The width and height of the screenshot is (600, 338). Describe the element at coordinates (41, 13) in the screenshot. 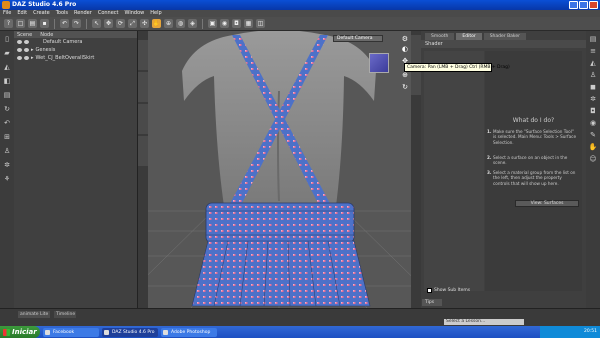

I see `menu-create: Create` at that location.